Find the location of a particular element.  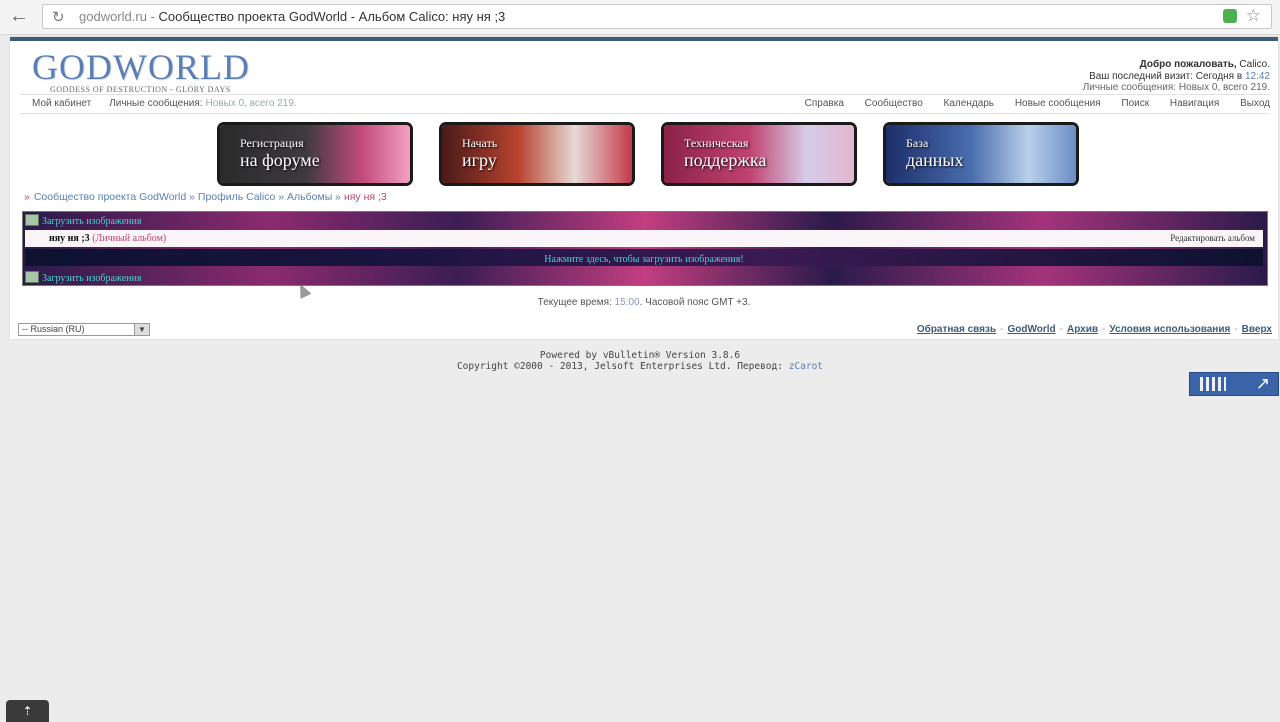

album-name: няу ня ;3 (Личный альбом) is located at coordinates (107, 238).